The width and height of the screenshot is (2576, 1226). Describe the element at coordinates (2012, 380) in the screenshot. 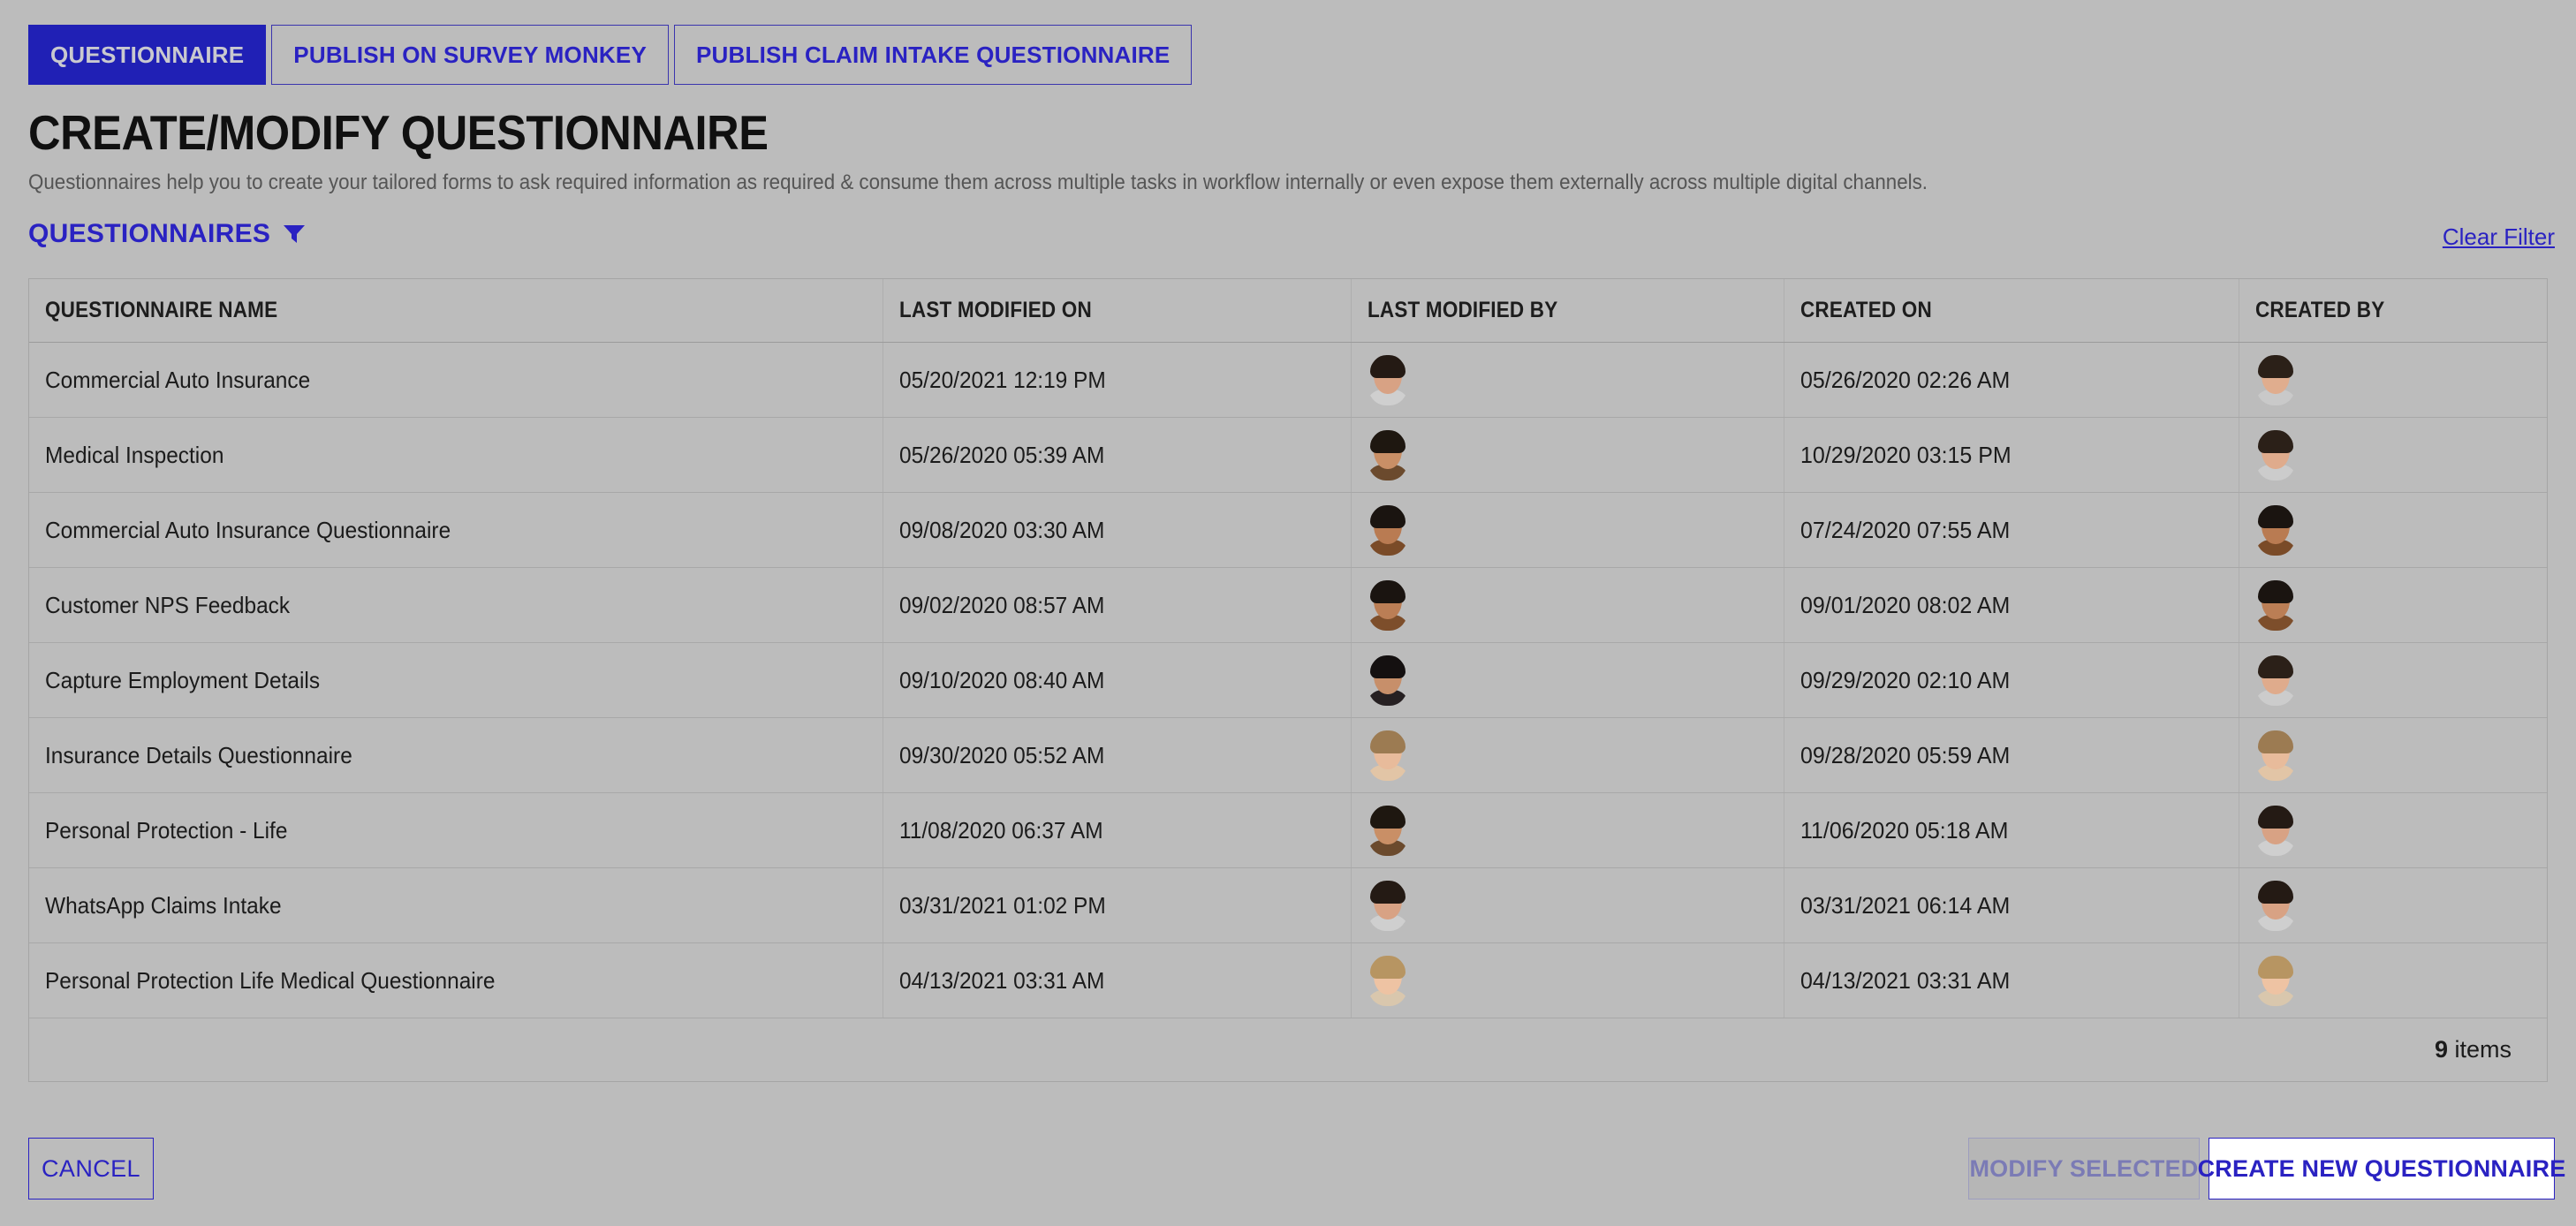

I see `cell-created-on: 05/26/2020 02:26 AM` at that location.